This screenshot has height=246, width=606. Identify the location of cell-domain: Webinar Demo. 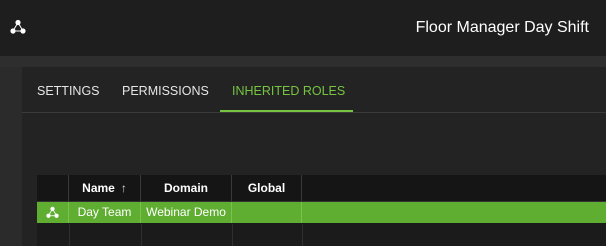
(186, 212).